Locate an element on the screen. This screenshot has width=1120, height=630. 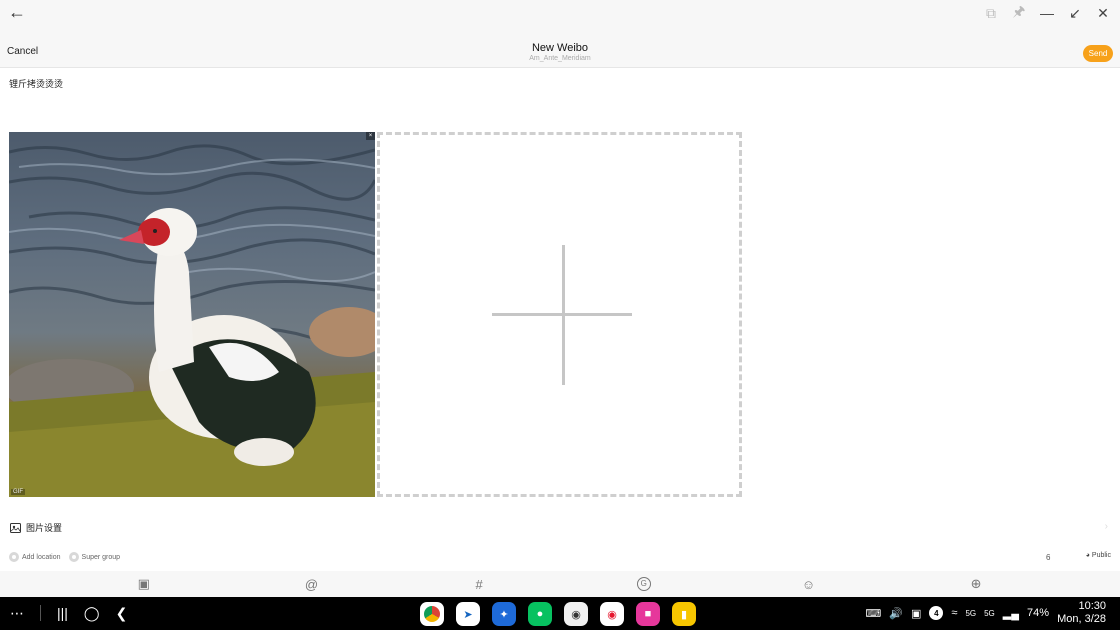
image-icon: ▣ is located at coordinates (144, 584).